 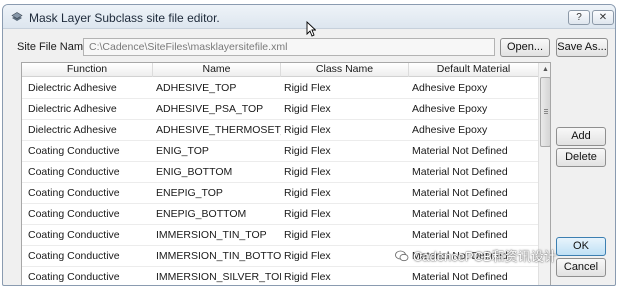 I want to click on name-cell: ENEPIG_BOTTOM, so click(x=201, y=214).